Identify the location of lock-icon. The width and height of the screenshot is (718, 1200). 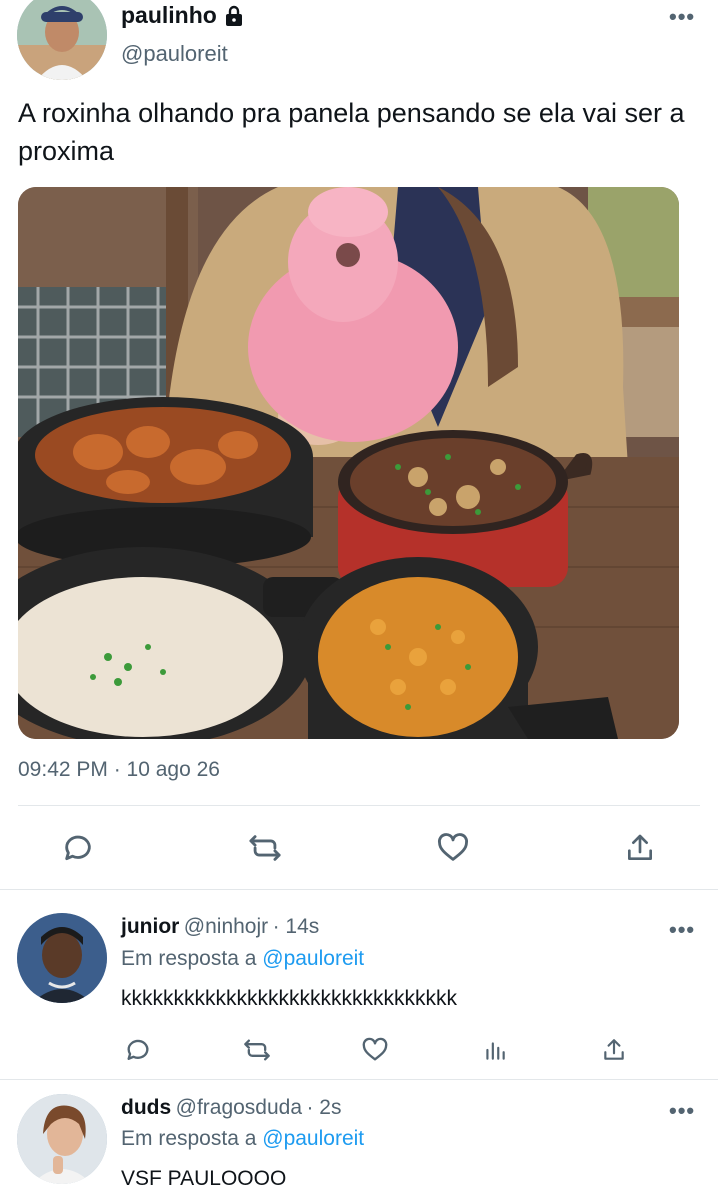
(234, 16).